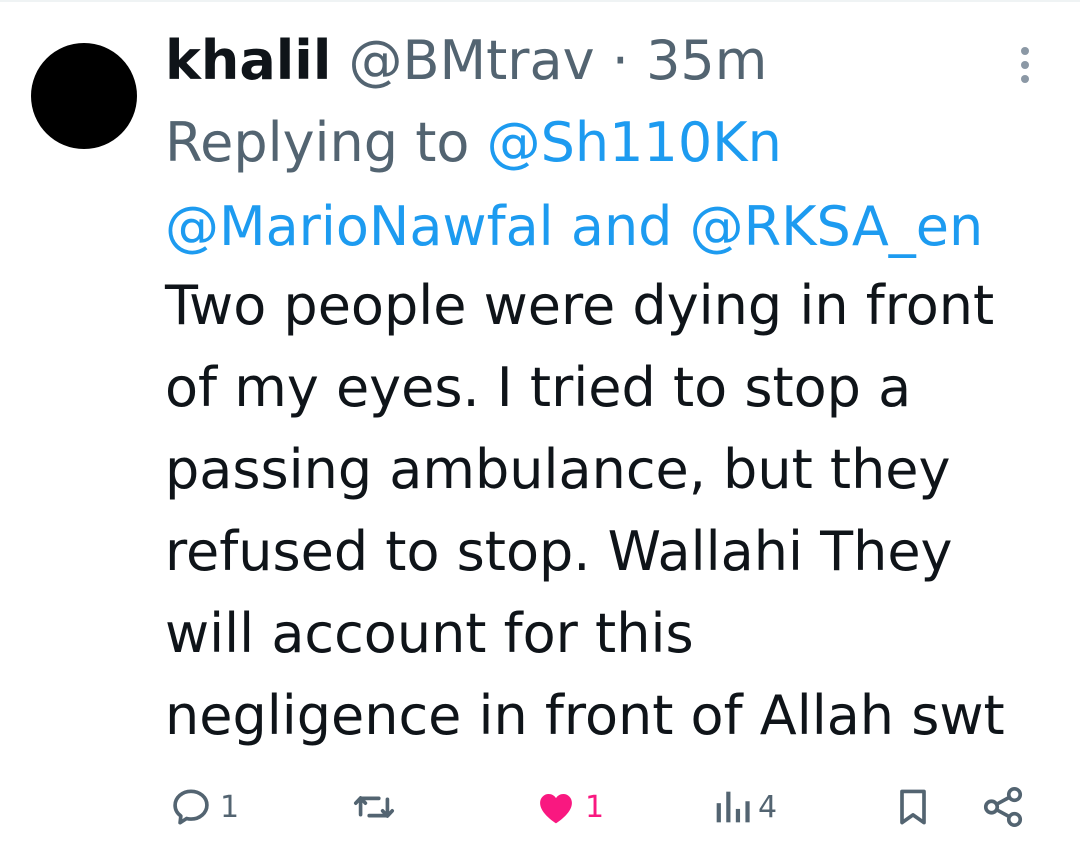 This screenshot has height=854, width=1080. I want to click on avatar, so click(84, 96).